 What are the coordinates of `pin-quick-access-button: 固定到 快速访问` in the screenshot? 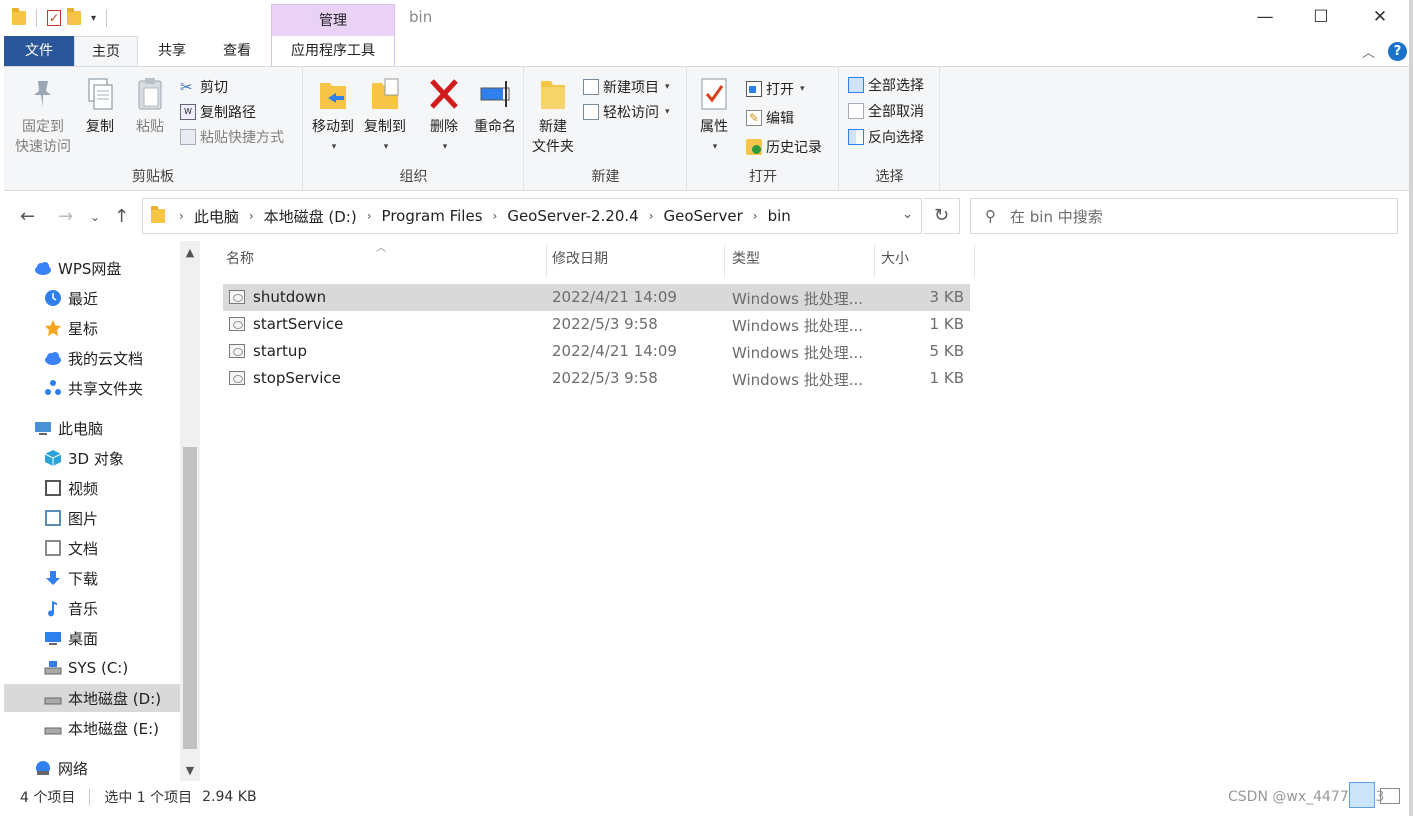 It's located at (43, 116).